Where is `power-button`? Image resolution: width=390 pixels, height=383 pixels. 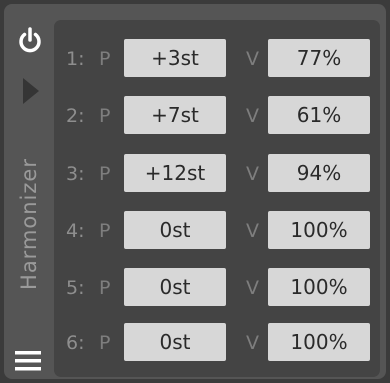
power-button is located at coordinates (30, 41).